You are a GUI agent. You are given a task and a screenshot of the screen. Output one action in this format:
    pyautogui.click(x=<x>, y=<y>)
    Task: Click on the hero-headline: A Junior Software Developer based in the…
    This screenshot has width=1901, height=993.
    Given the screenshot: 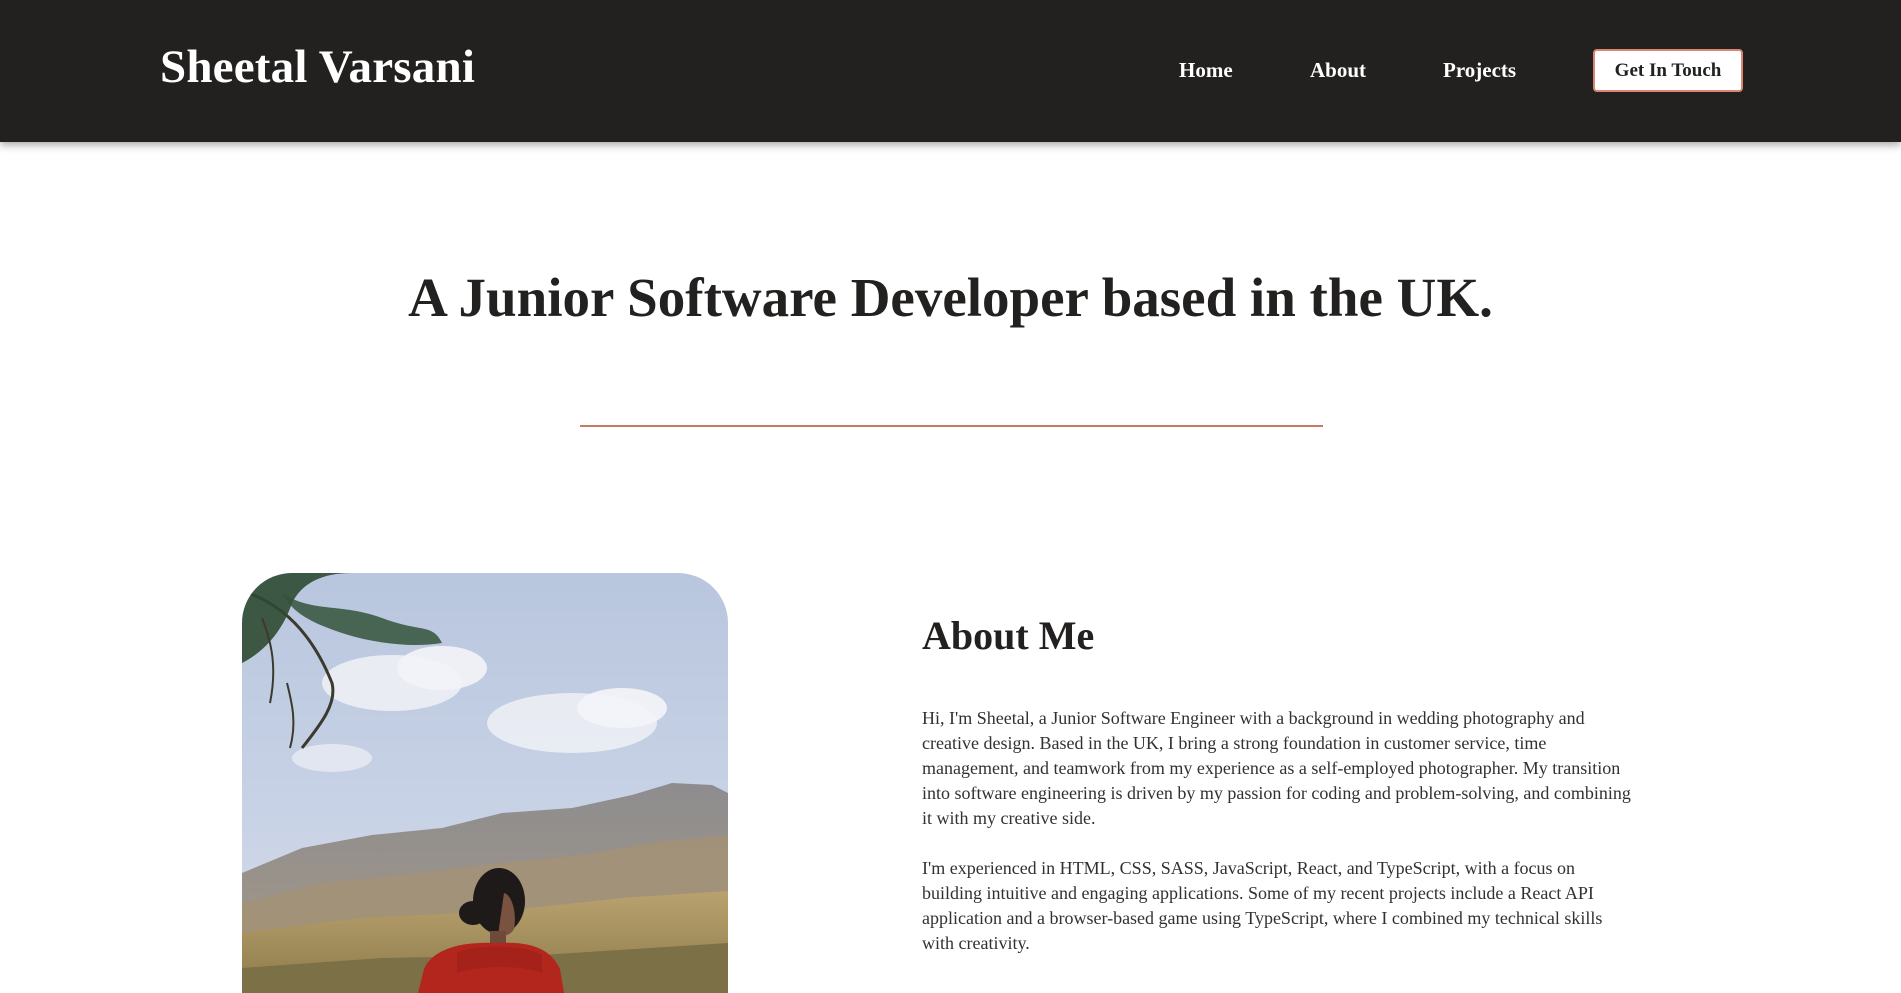 What is the action you would take?
    pyautogui.click(x=950, y=297)
    